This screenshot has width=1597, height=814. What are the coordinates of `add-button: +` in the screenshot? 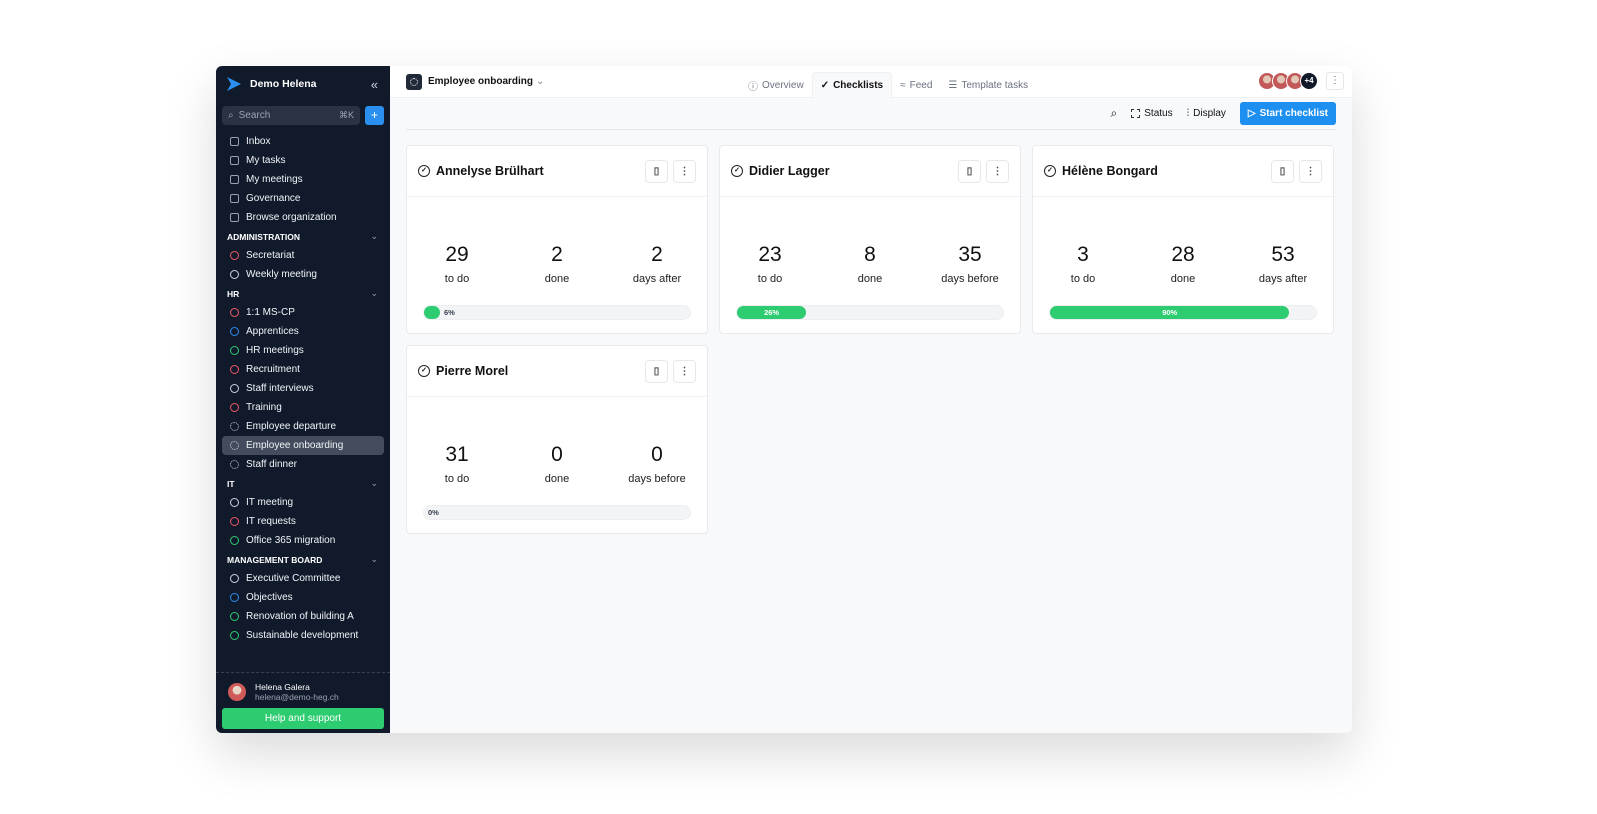 It's located at (374, 115).